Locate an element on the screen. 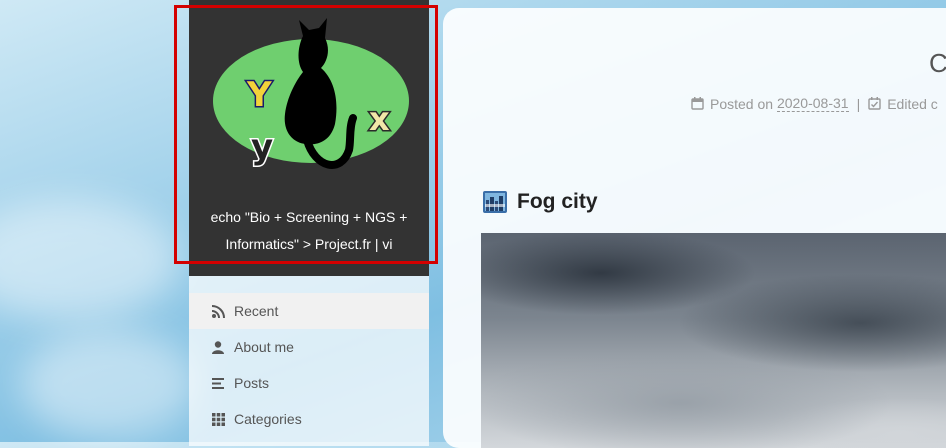  calendar-icon is located at coordinates (697, 103).